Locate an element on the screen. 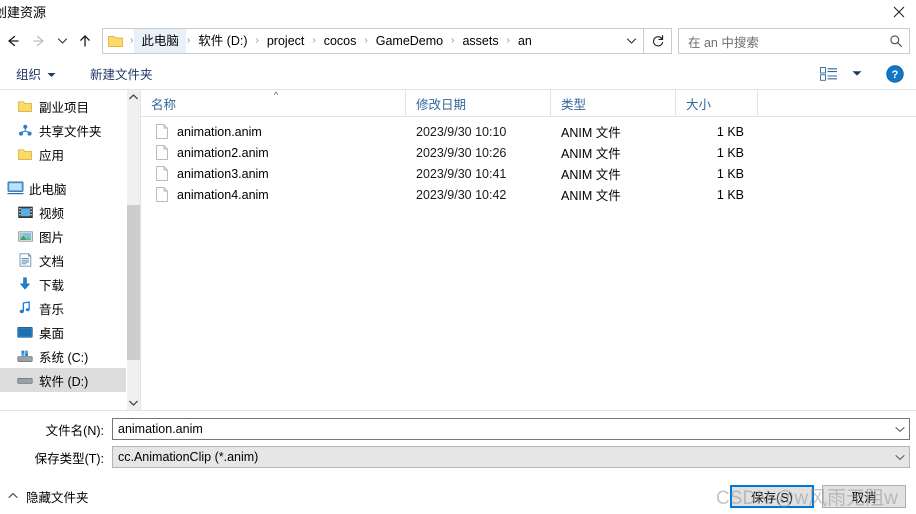 This screenshot has height=514, width=916. recent-locations-button is located at coordinates (62, 41).